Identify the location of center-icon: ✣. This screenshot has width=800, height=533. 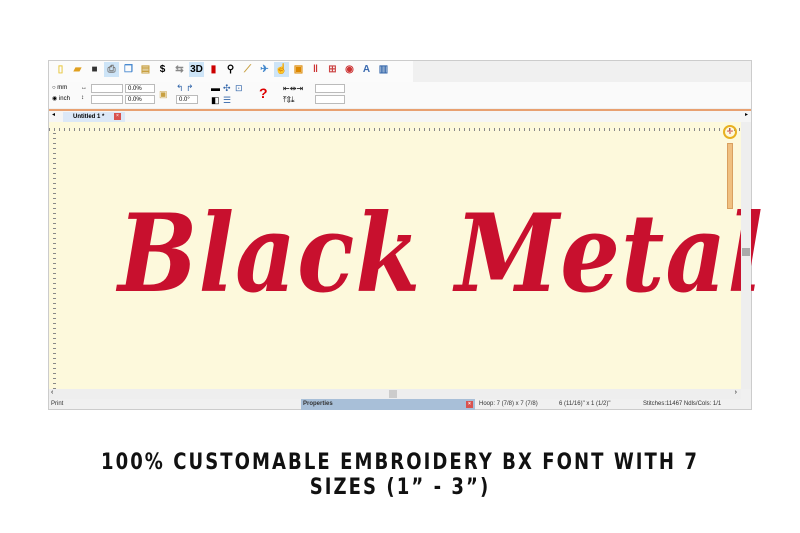
(227, 88).